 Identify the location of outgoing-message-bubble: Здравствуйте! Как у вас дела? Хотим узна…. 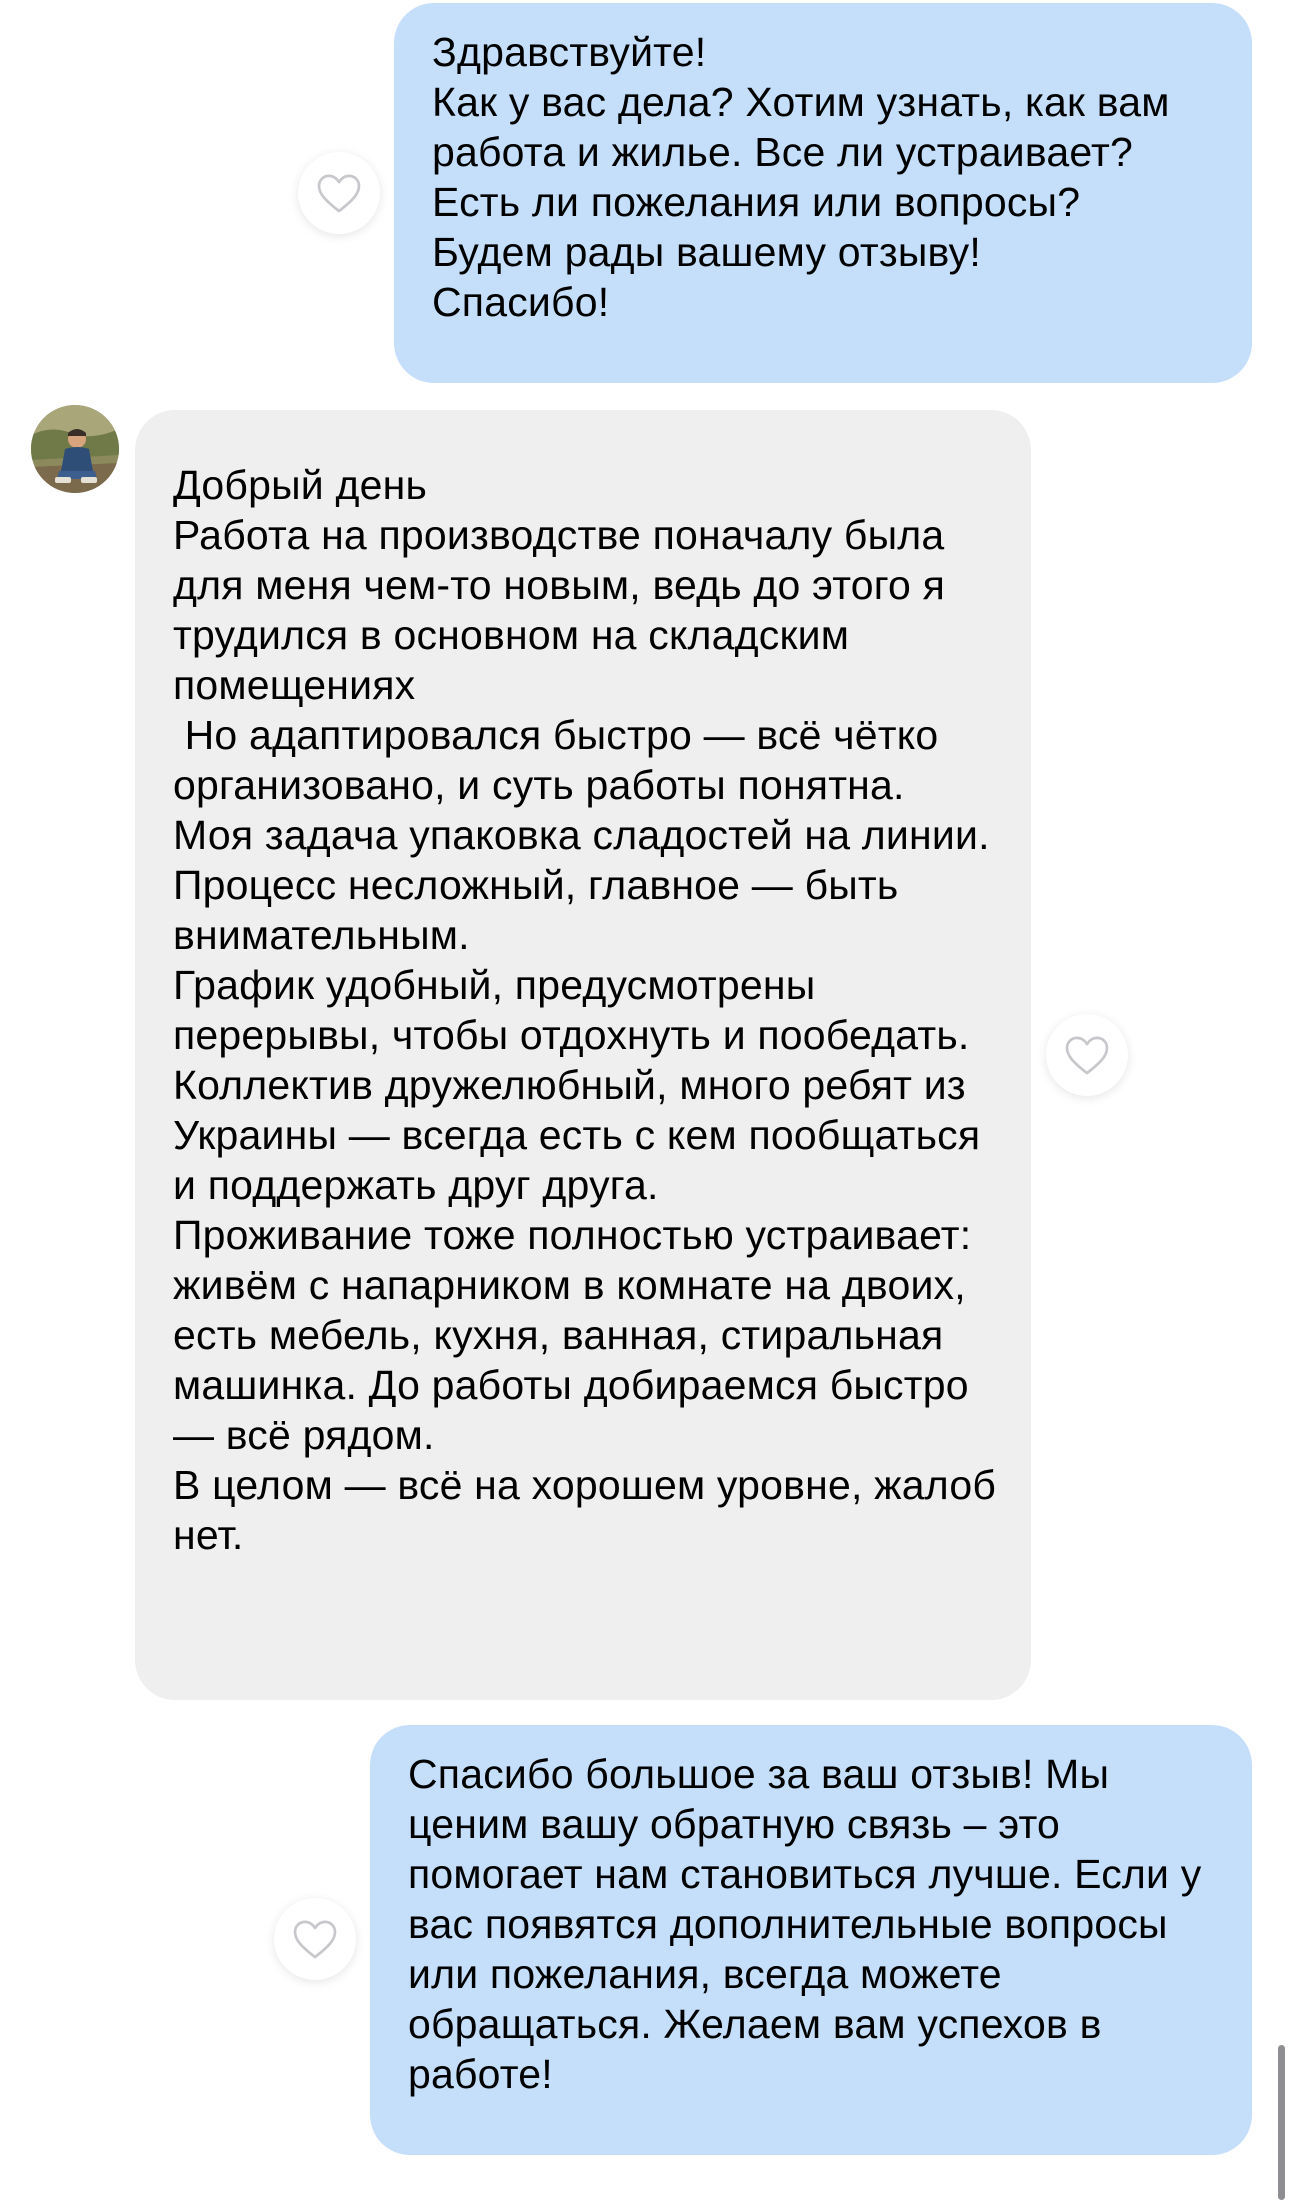
(823, 193).